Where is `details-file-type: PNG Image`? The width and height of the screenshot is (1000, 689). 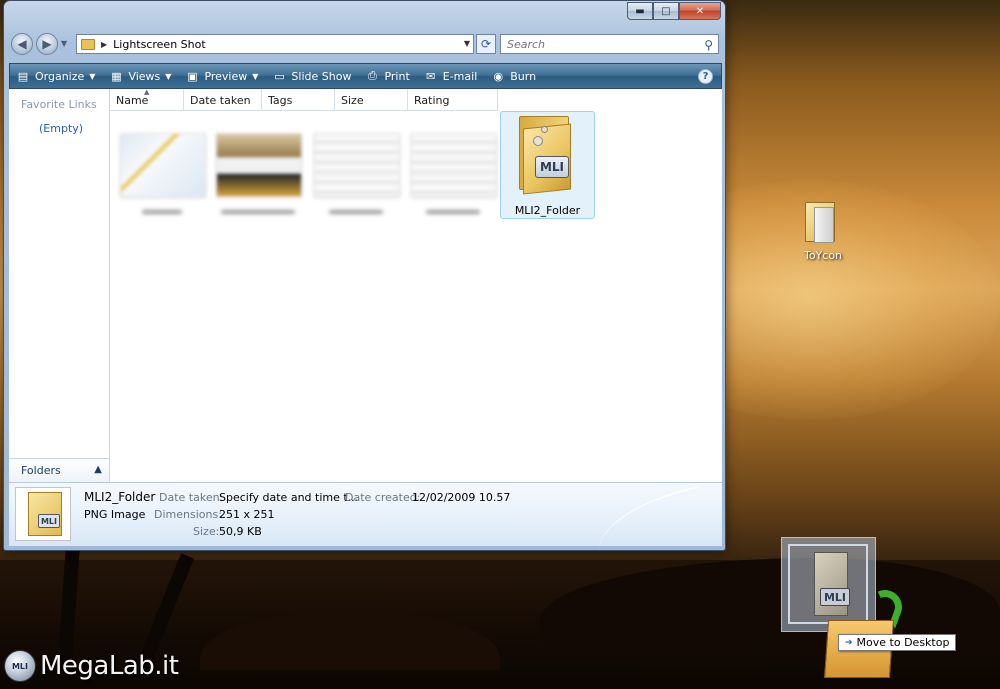 details-file-type: PNG Image is located at coordinates (115, 514).